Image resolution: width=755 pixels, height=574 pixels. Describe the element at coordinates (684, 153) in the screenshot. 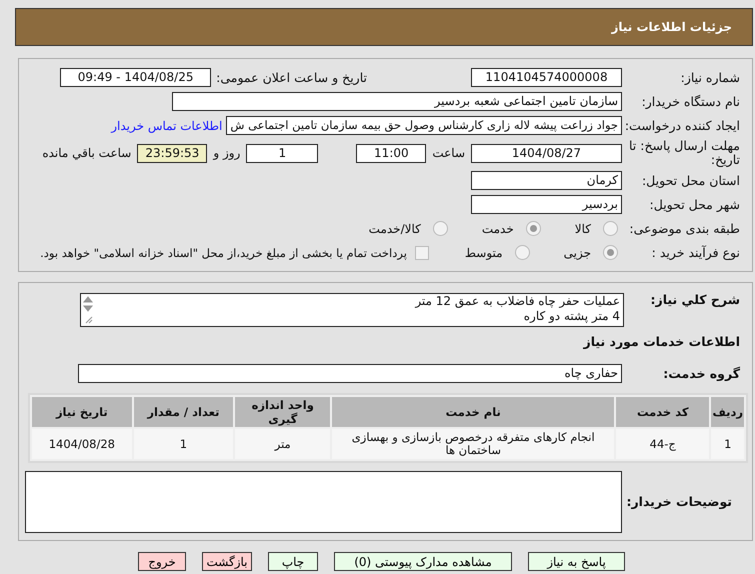

I see `field-label: مهلت ارسال پاسخ: تا تاریخ:` at that location.